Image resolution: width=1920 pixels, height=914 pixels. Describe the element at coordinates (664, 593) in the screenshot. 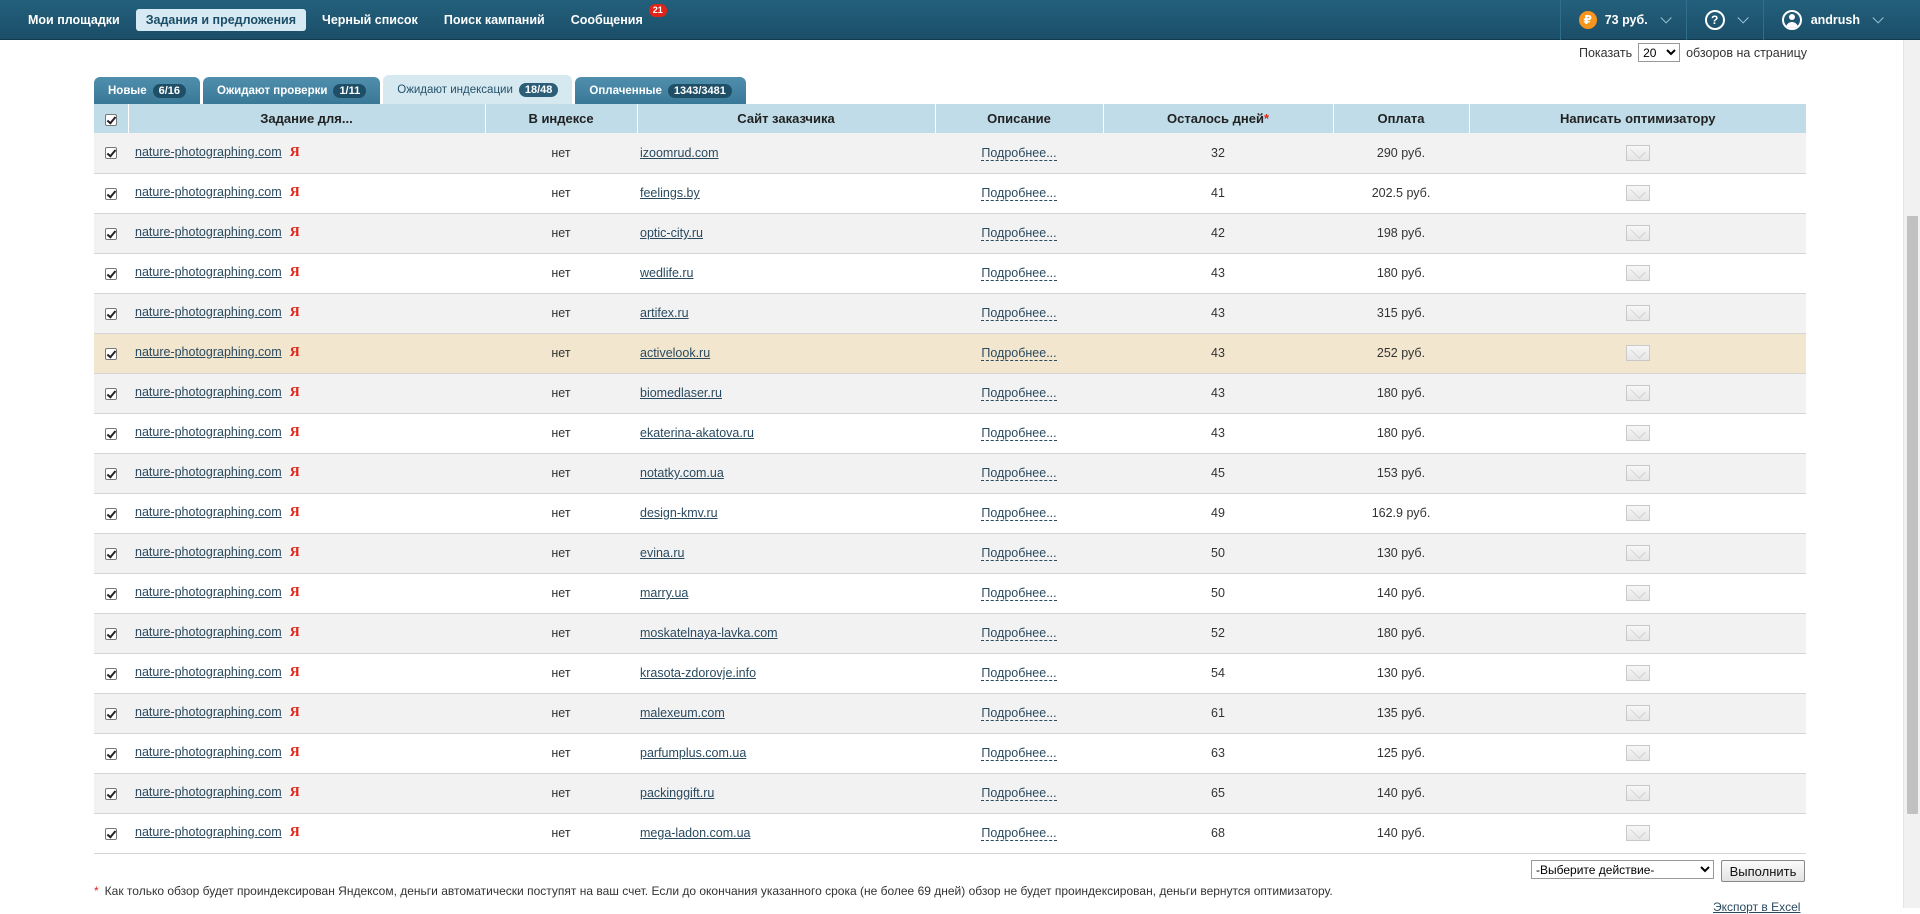

I see `customer-site-link: marry.ua` at that location.